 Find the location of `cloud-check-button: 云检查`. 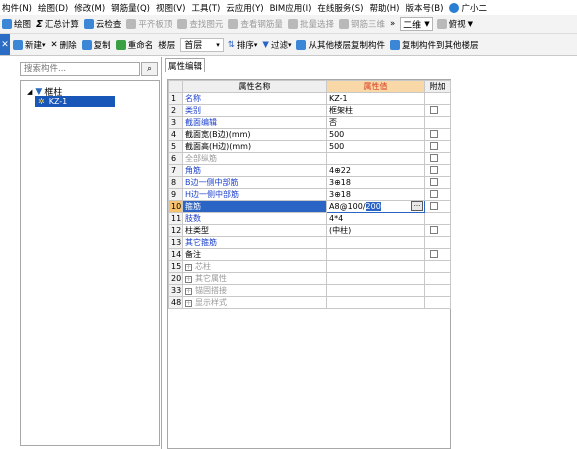

cloud-check-button: 云检查 is located at coordinates (102, 24).